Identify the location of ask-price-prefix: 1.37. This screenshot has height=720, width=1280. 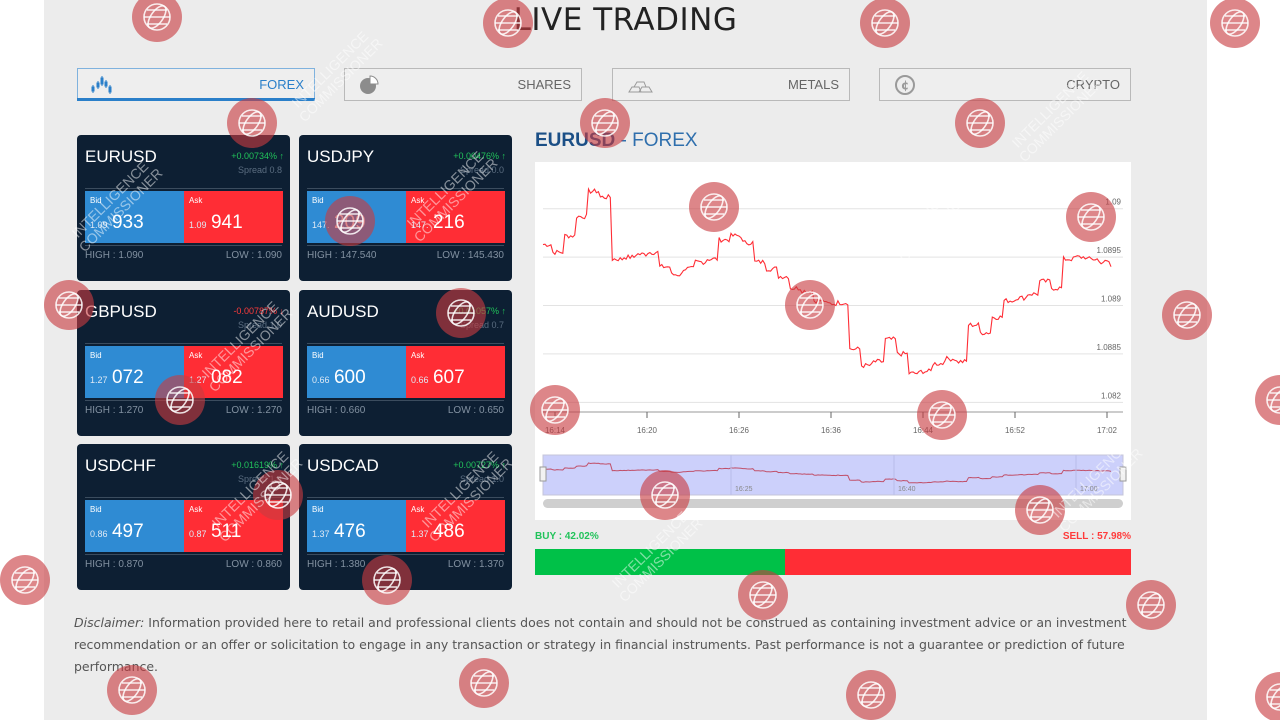
(420, 534).